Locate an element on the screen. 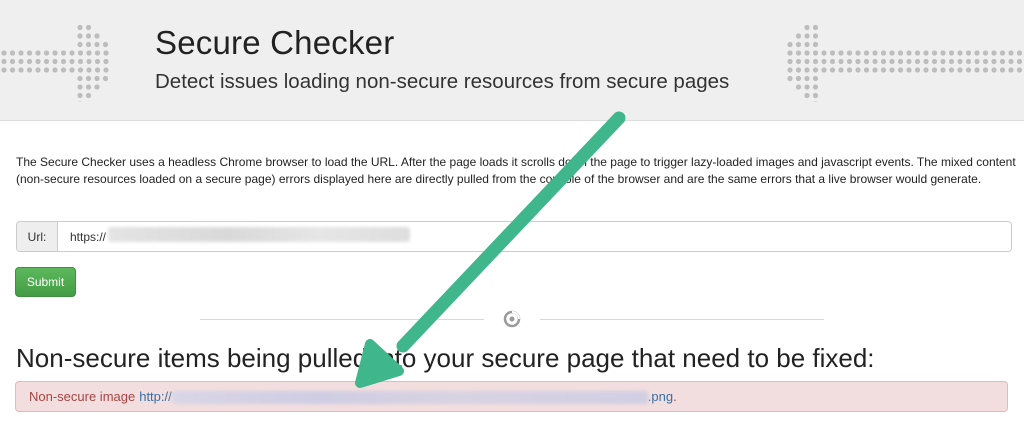  submit-button: Submit is located at coordinates (45, 282).